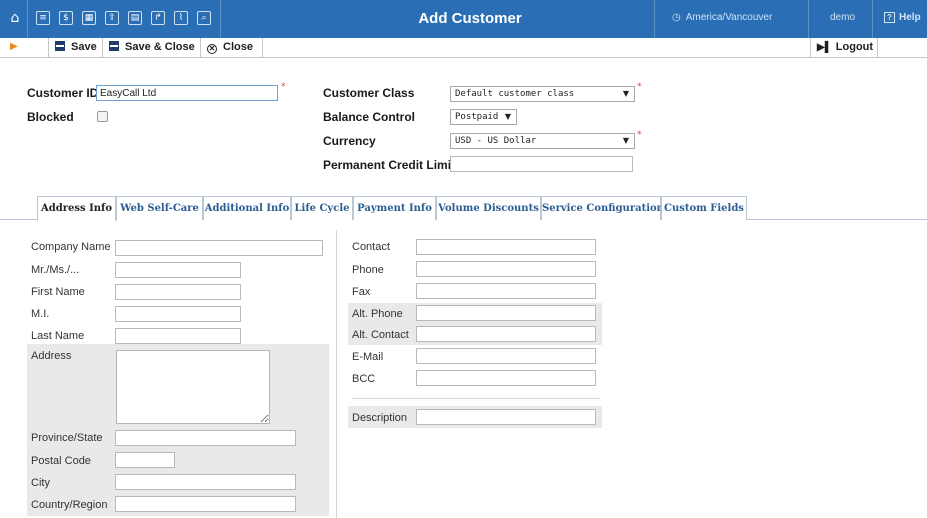 This screenshot has width=927, height=518. Describe the element at coordinates (824, 47) in the screenshot. I see `logout-icon: ▶▌` at that location.